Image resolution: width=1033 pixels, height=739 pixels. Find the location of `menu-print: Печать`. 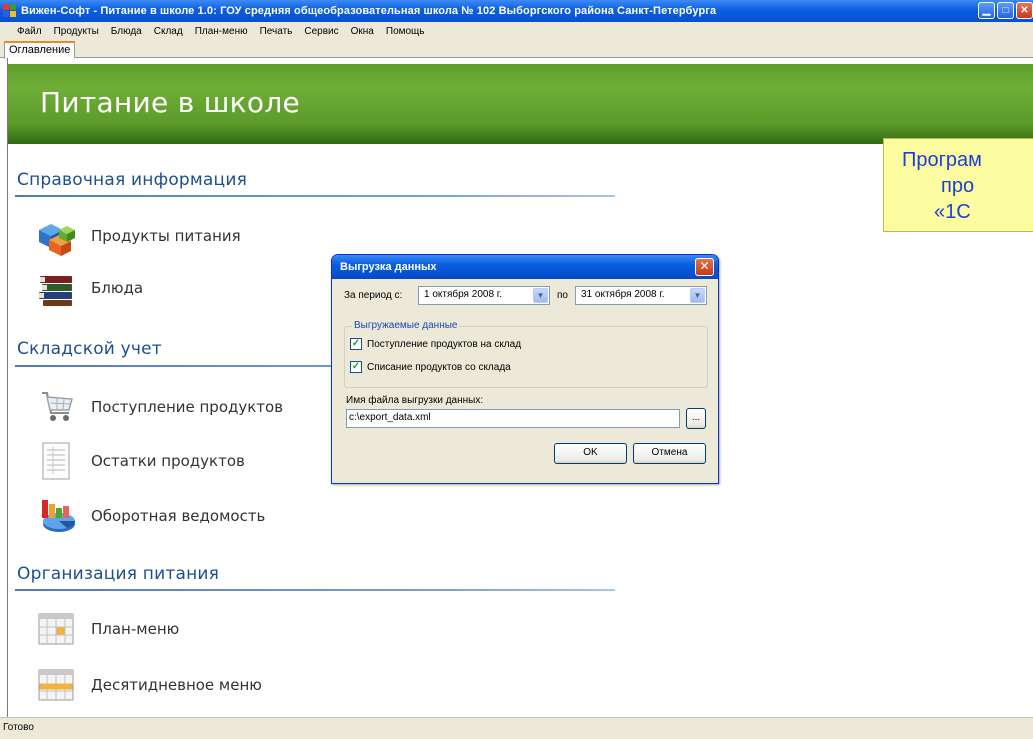

menu-print: Печать is located at coordinates (276, 31).